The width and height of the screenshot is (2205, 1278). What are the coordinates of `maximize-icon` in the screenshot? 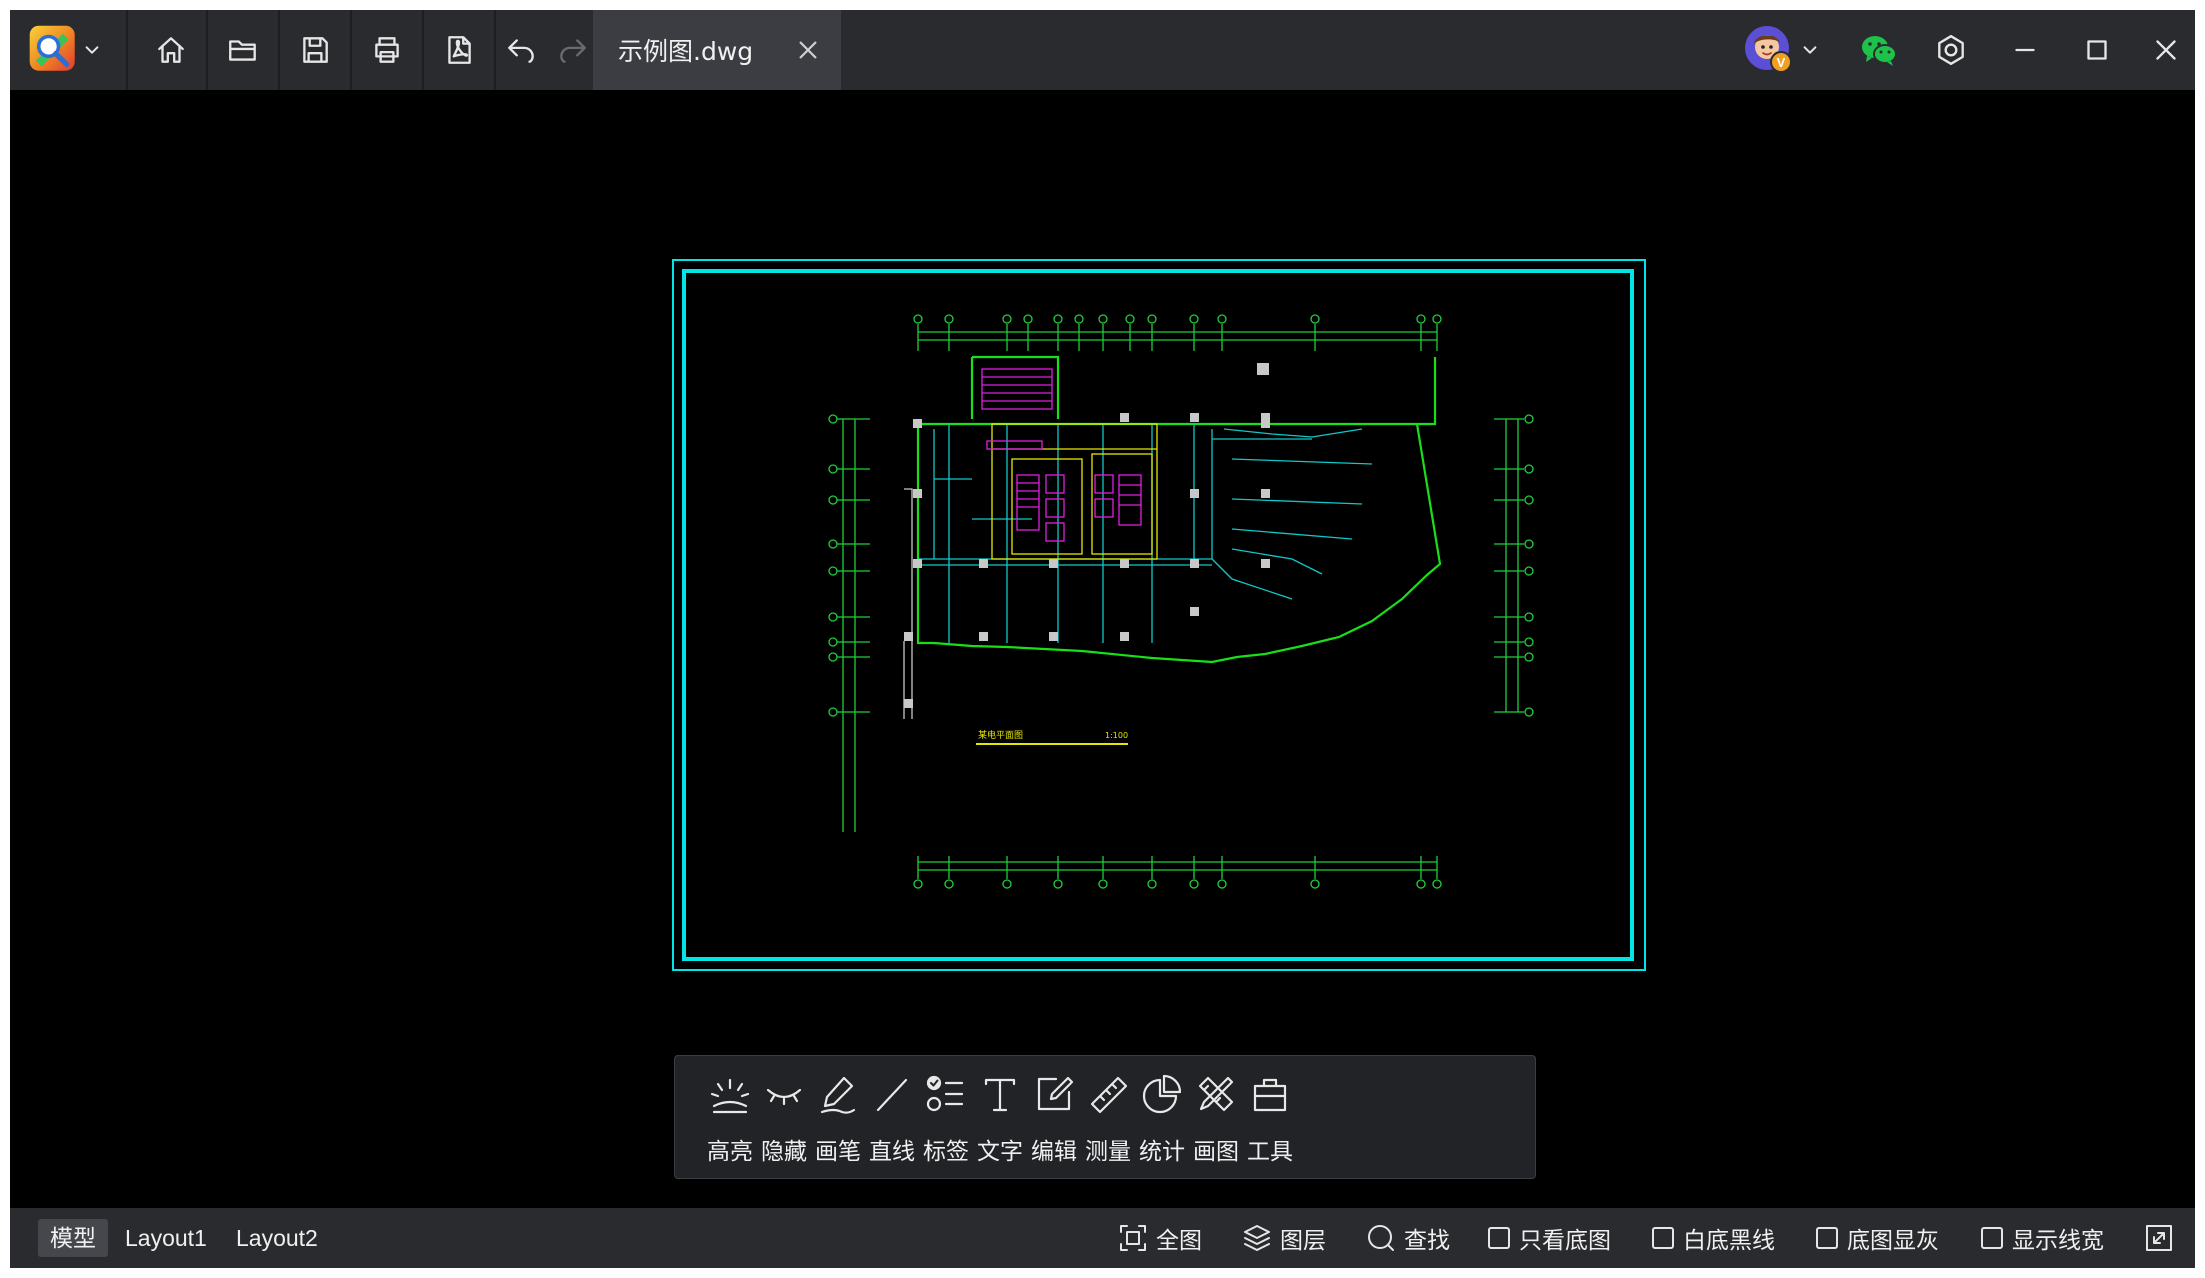 It's located at (2097, 50).